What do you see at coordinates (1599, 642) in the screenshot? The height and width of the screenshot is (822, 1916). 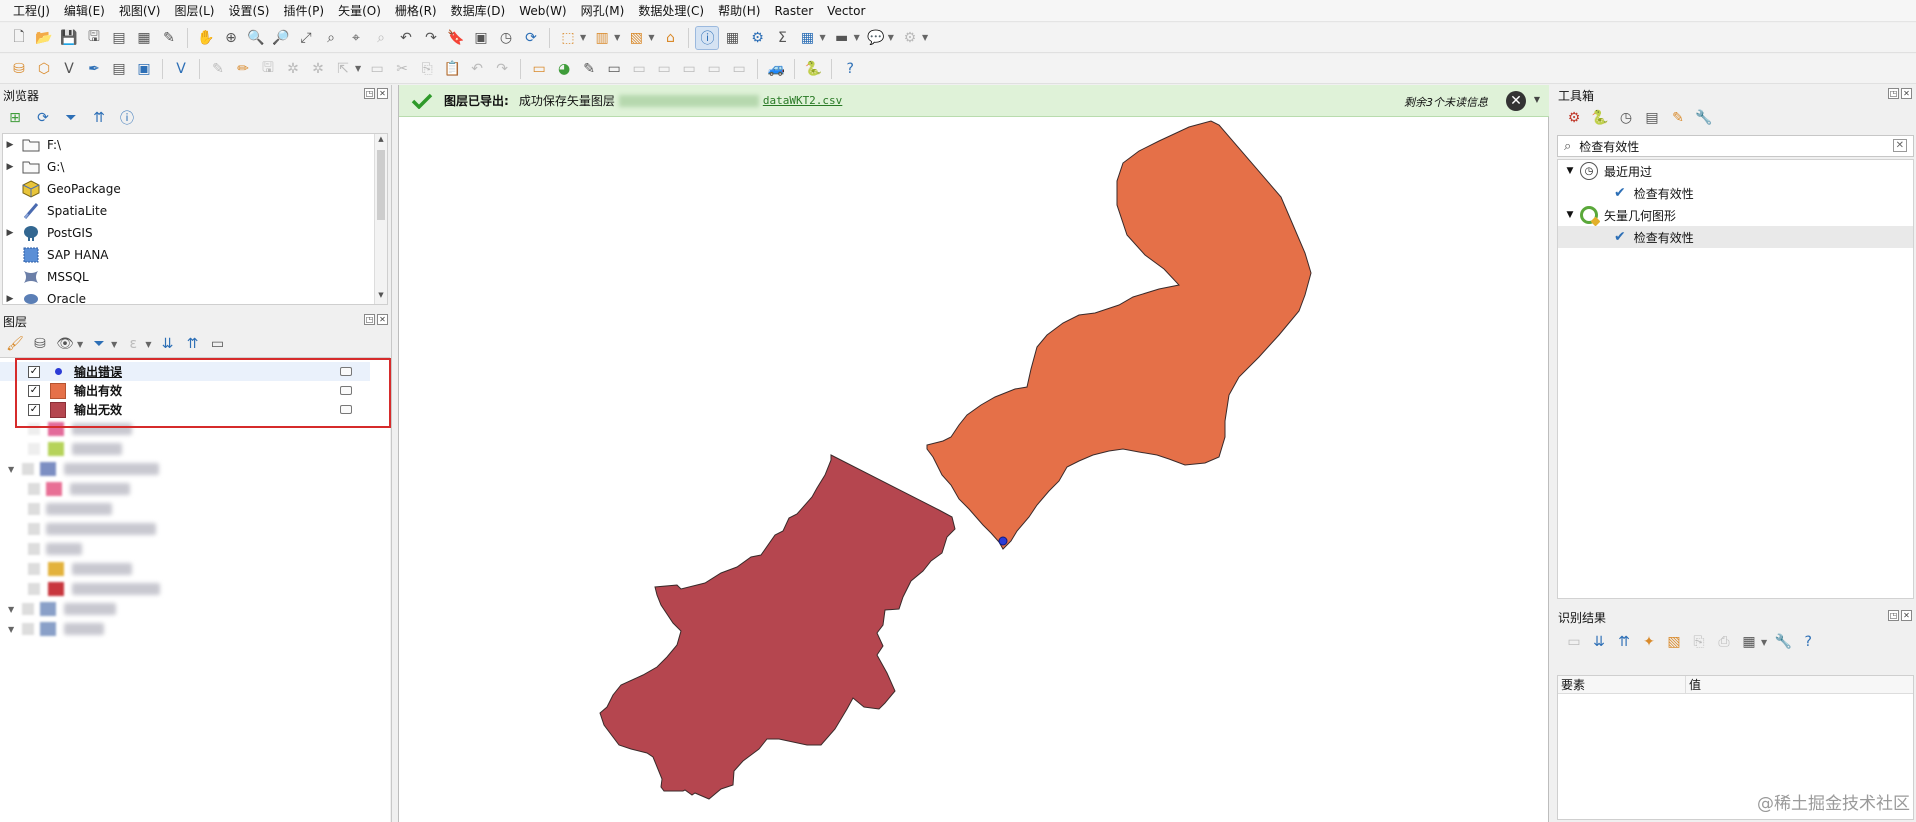 I see `expand-tree-icon: ⇊` at bounding box center [1599, 642].